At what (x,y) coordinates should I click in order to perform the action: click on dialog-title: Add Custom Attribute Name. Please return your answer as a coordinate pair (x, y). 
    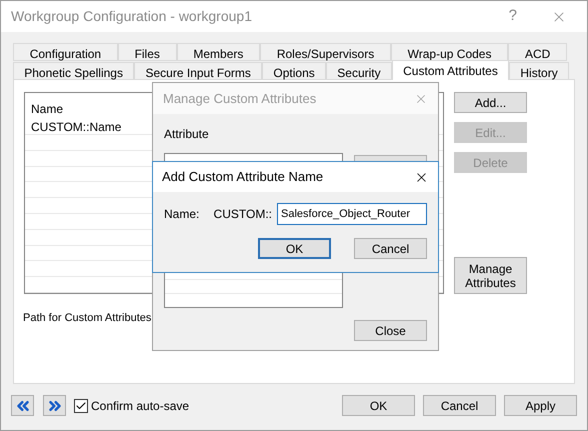
    Looking at the image, I should click on (243, 177).